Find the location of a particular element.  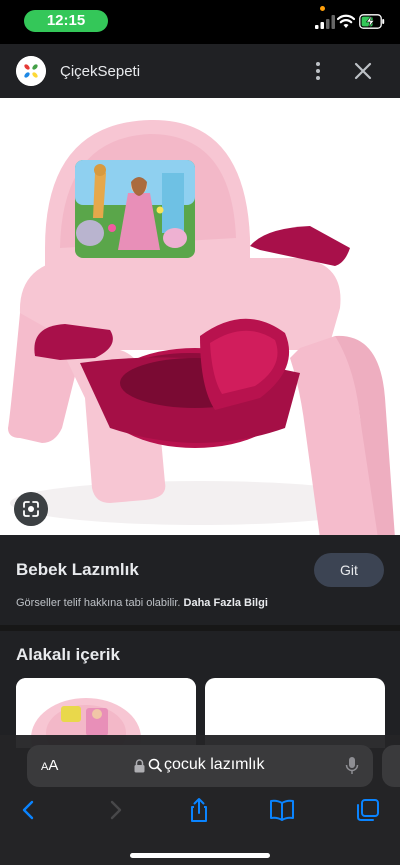

section-divider is located at coordinates (200, 628).